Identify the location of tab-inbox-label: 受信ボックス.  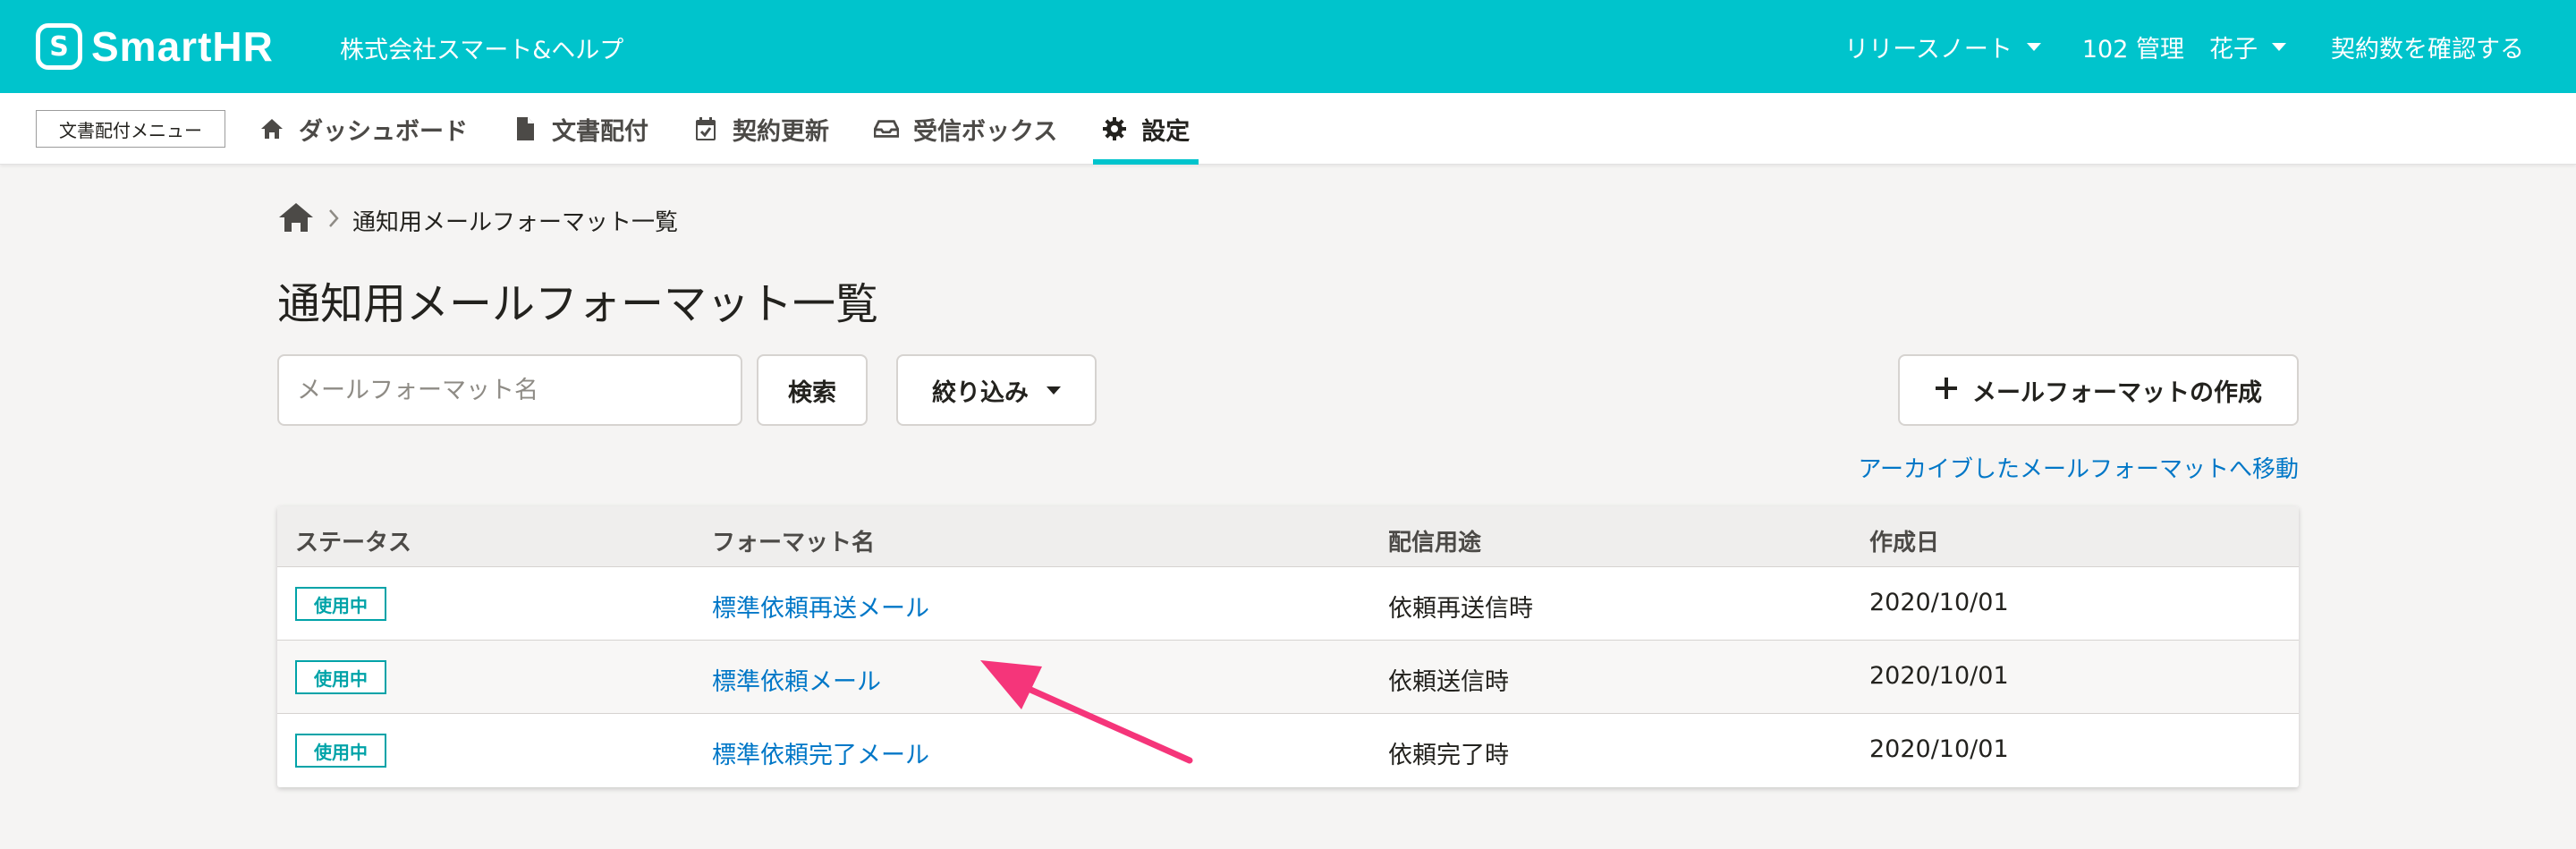
(985, 131).